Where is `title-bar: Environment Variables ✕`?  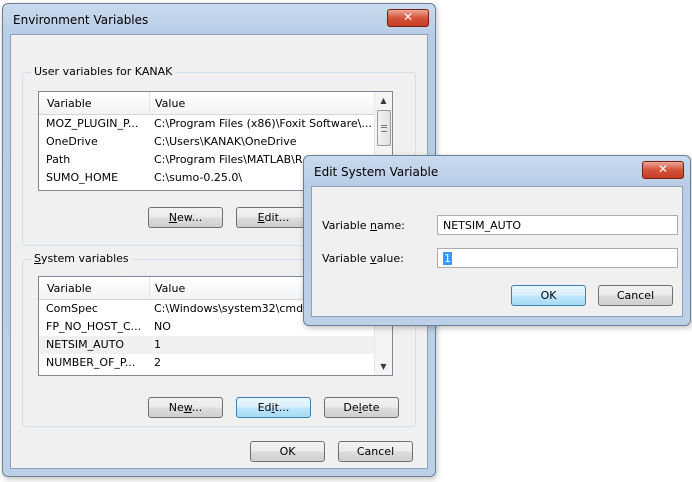 title-bar: Environment Variables ✕ is located at coordinates (219, 18).